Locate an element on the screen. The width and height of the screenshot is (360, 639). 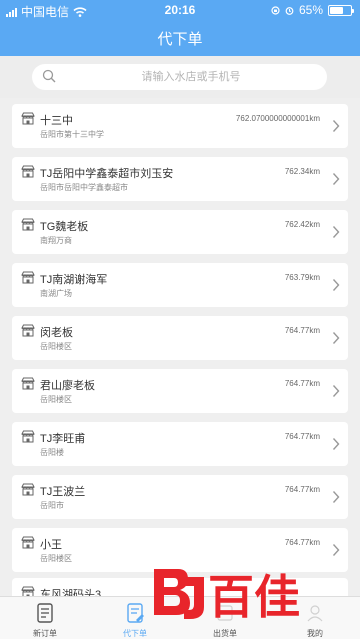
search-input is located at coordinates (191, 77).